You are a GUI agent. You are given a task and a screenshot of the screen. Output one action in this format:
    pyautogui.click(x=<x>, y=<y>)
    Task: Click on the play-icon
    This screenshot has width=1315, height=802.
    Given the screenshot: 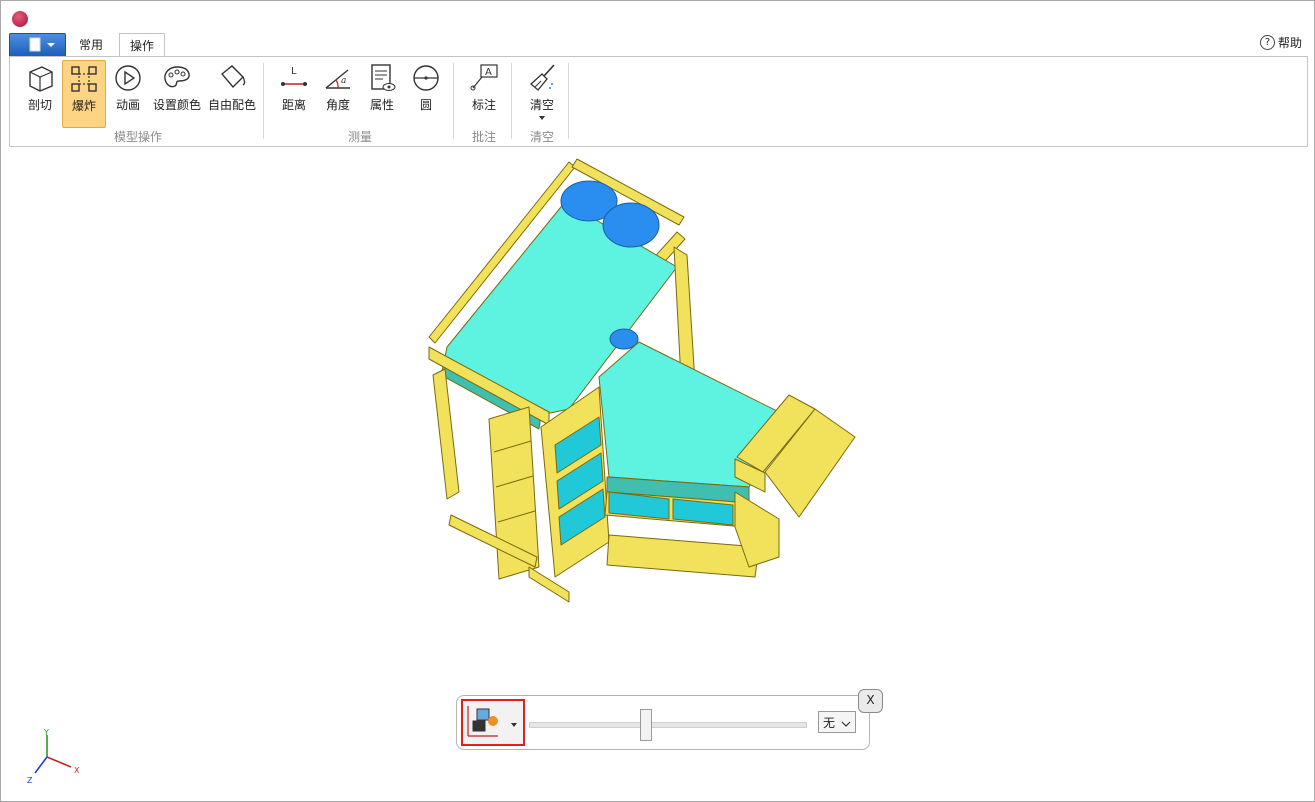 What is the action you would take?
    pyautogui.click(x=128, y=78)
    